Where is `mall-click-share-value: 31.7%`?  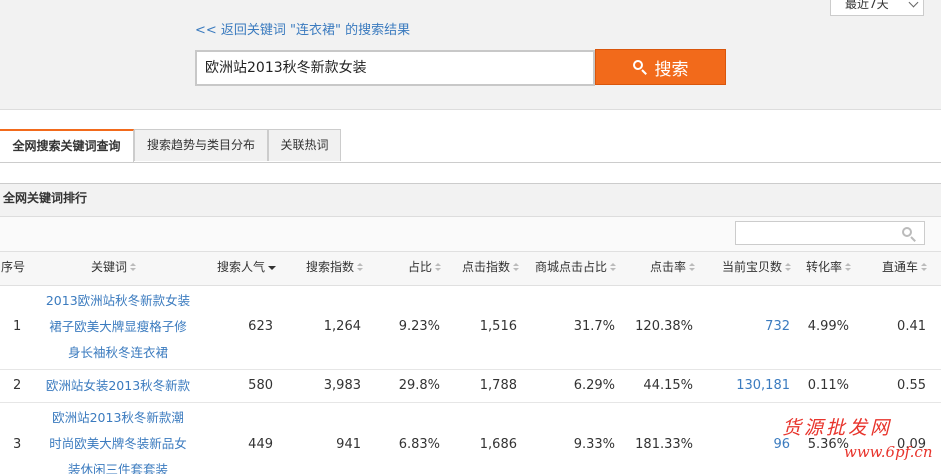 mall-click-share-value: 31.7% is located at coordinates (594, 326).